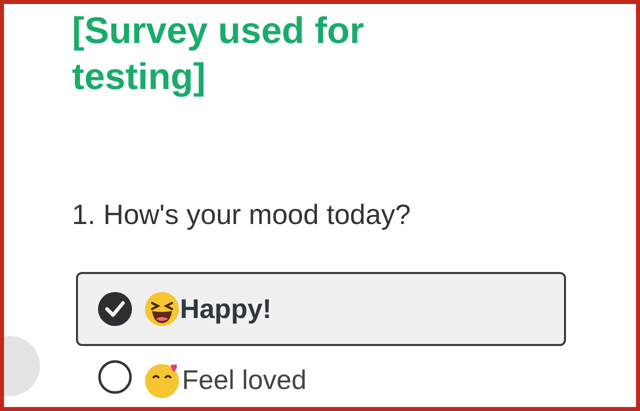  I want to click on survey-title: [Survey used for testing], so click(218, 54).